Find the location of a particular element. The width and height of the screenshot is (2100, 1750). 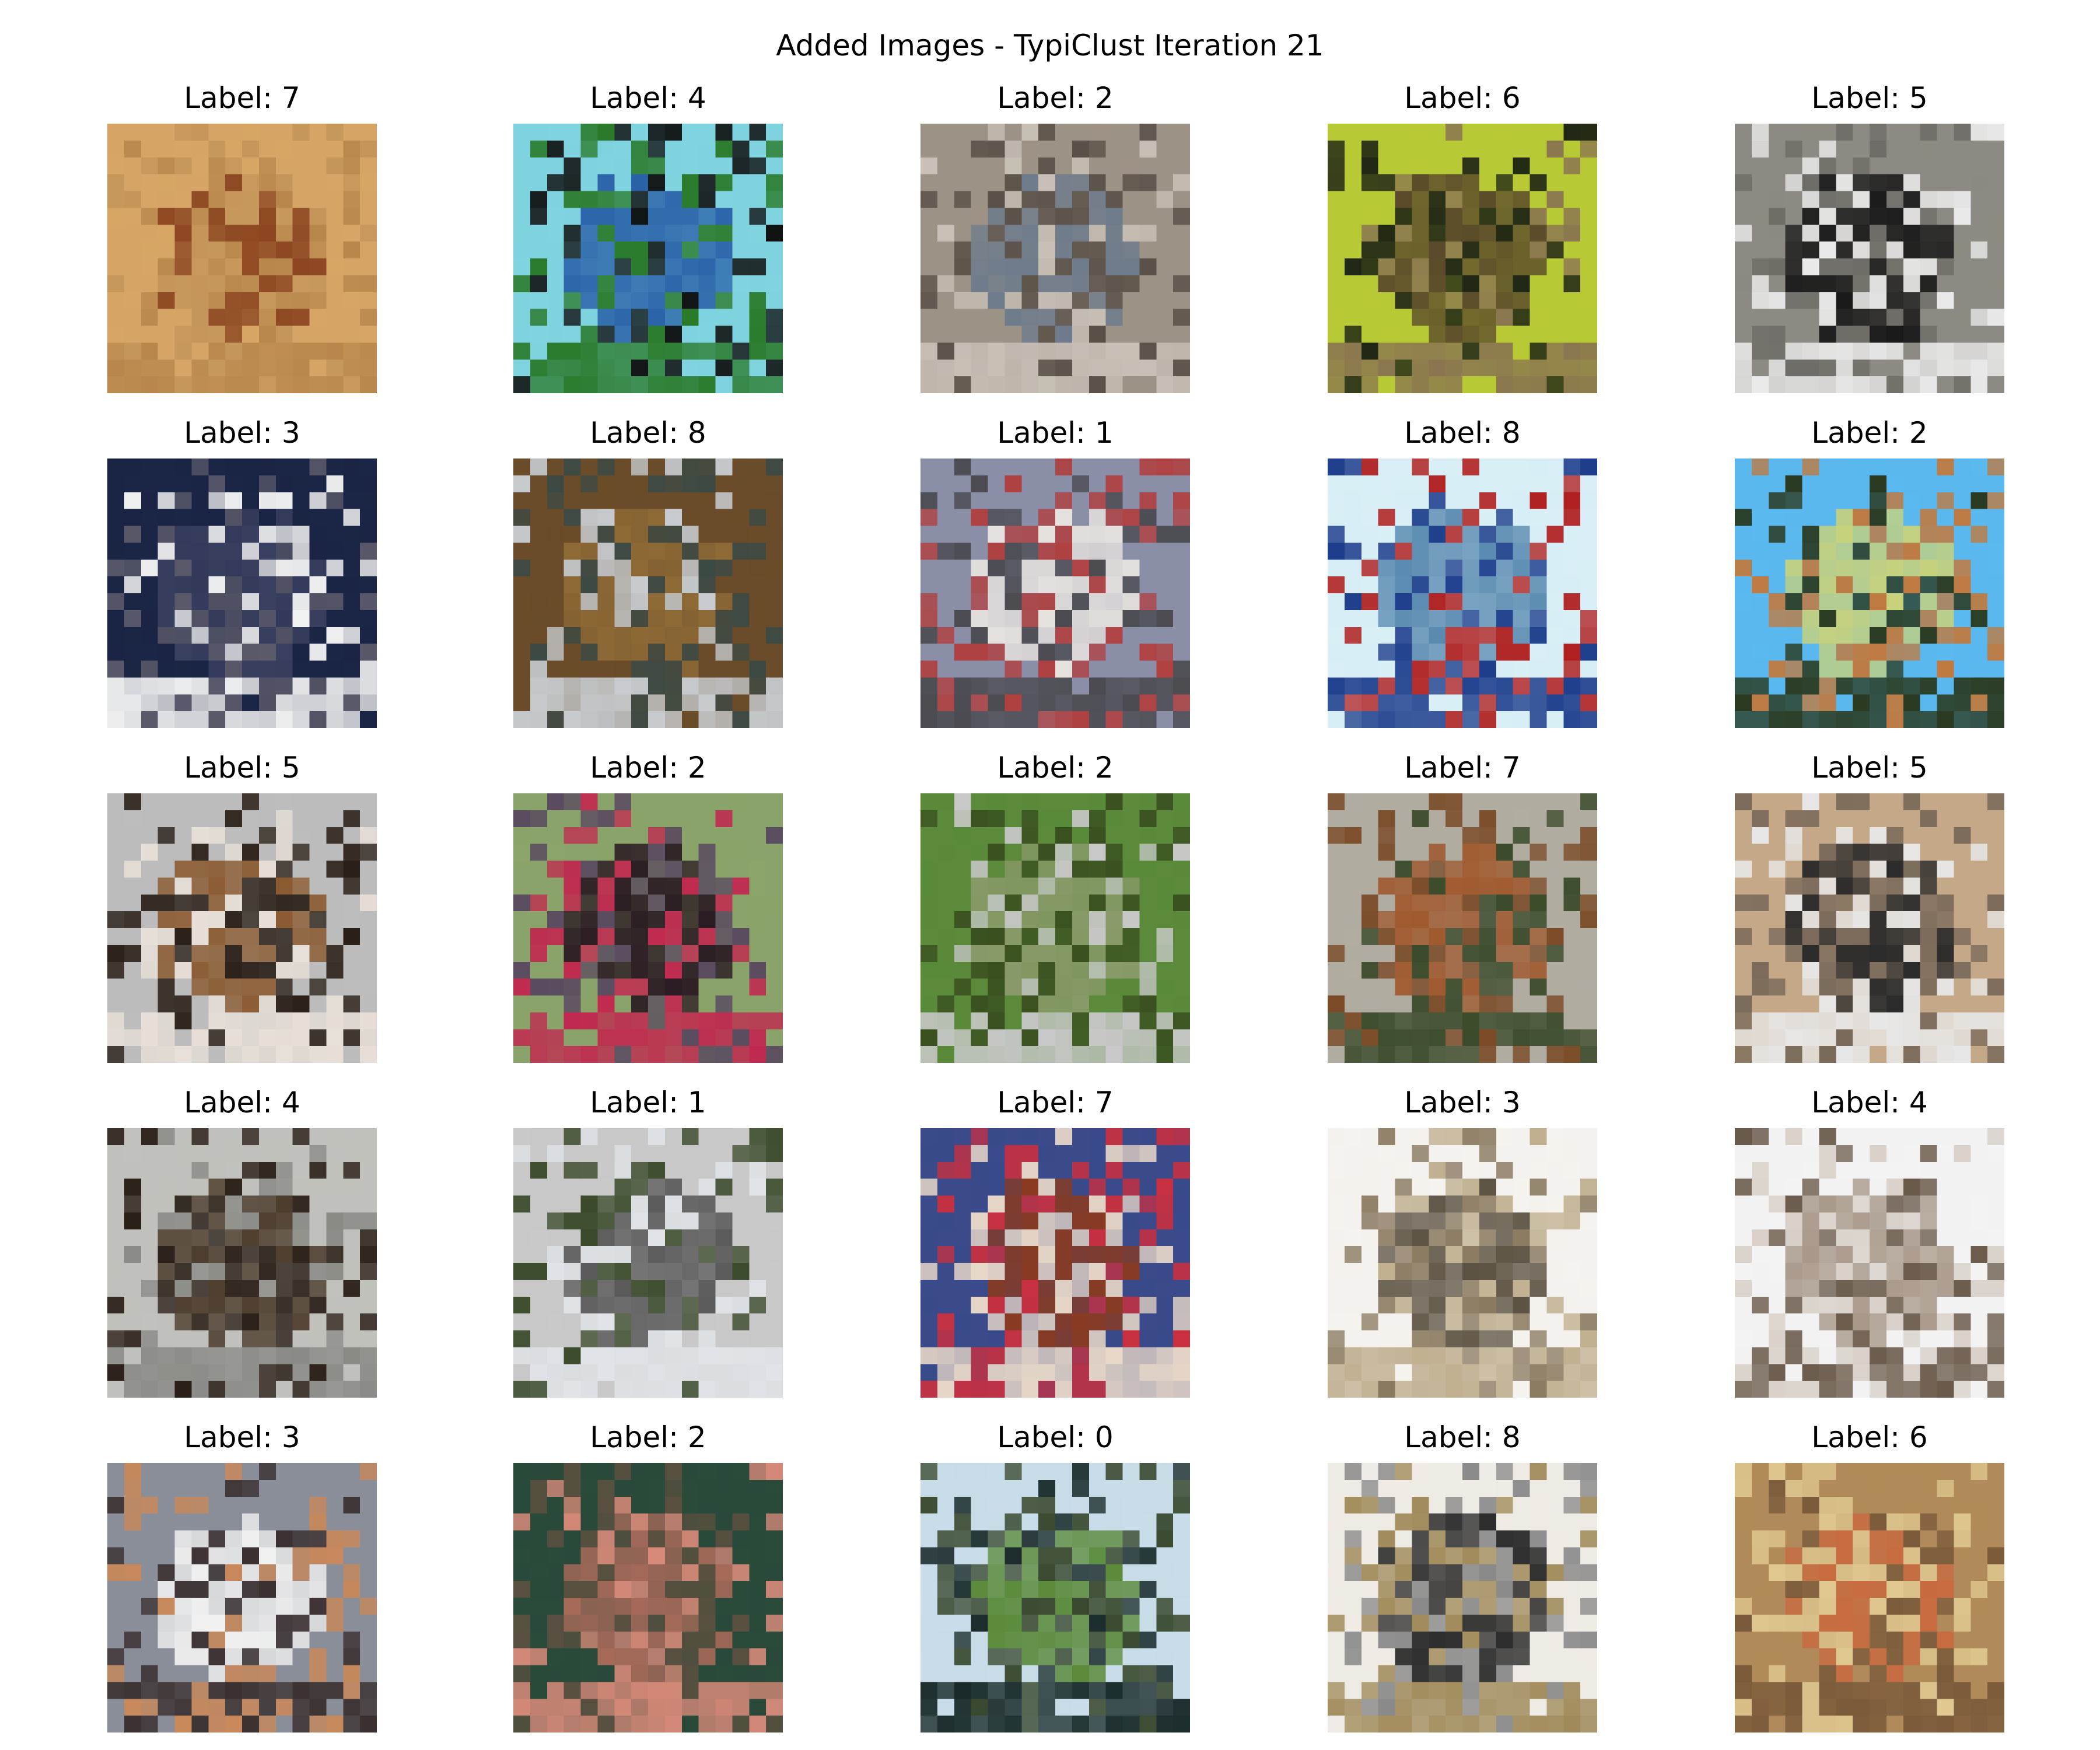

image-cell: Label: 0 dark fighter jet on grass is located at coordinates (1055, 1576).